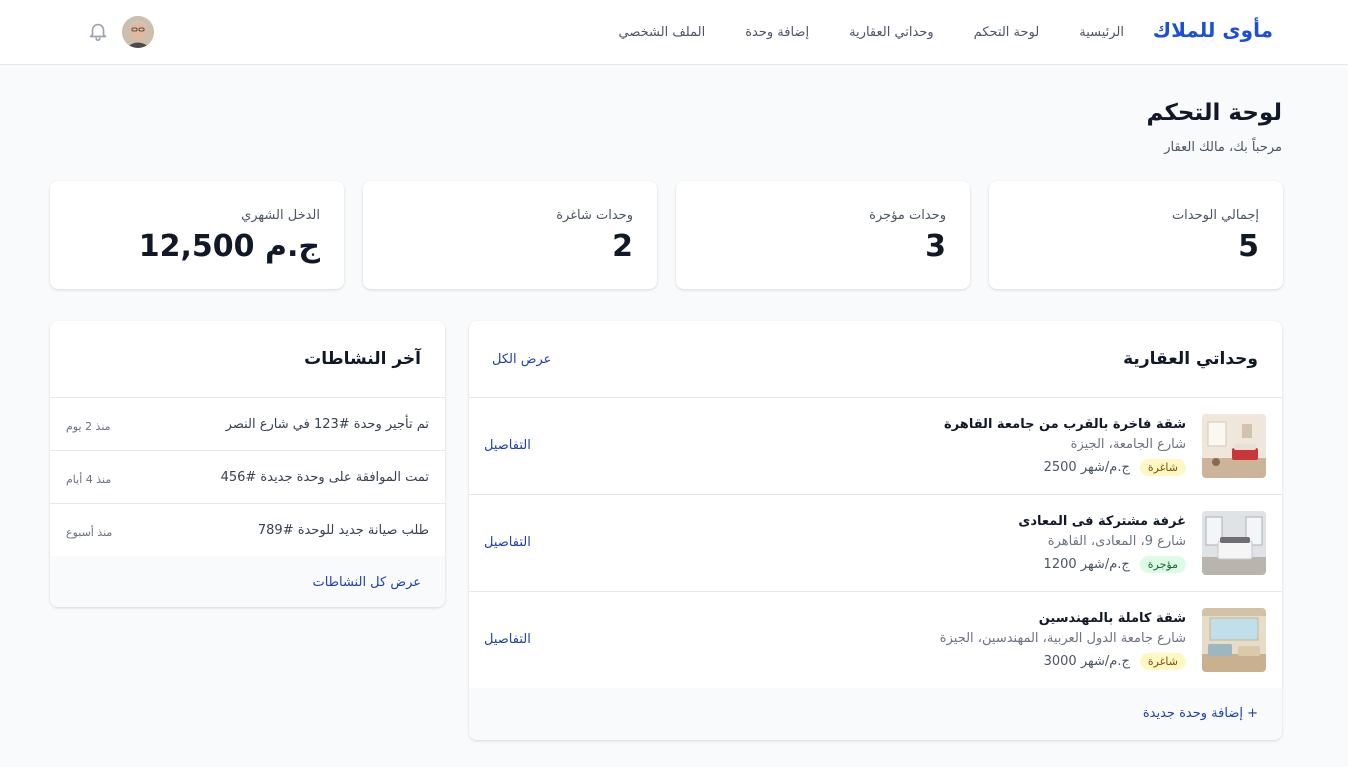 This screenshot has height=767, width=1348. Describe the element at coordinates (343, 530) in the screenshot. I see `activity-text: طلب صيانة جديد للوحدة #789` at that location.